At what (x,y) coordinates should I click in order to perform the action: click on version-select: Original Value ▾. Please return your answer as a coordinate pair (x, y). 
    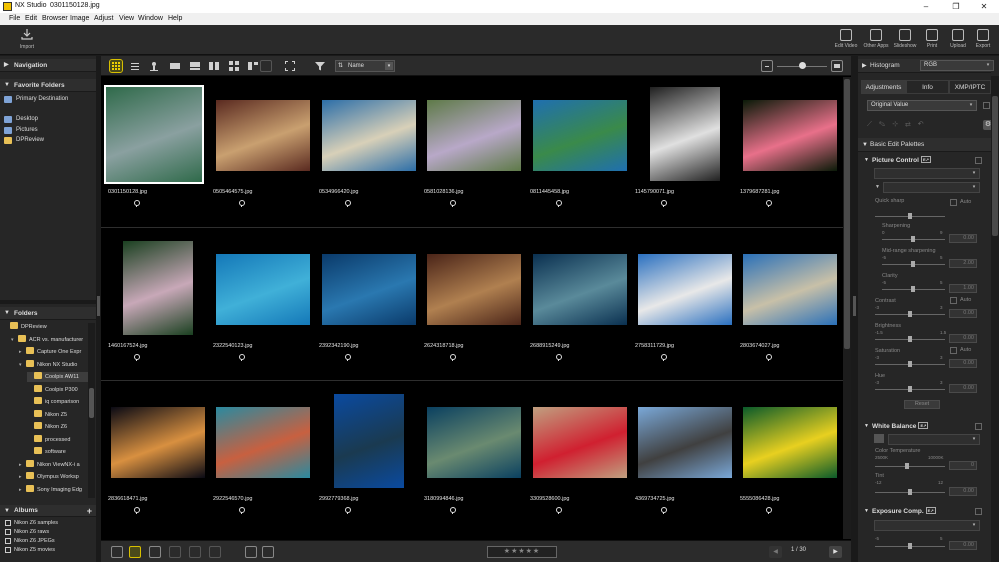
    Looking at the image, I should click on (922, 105).